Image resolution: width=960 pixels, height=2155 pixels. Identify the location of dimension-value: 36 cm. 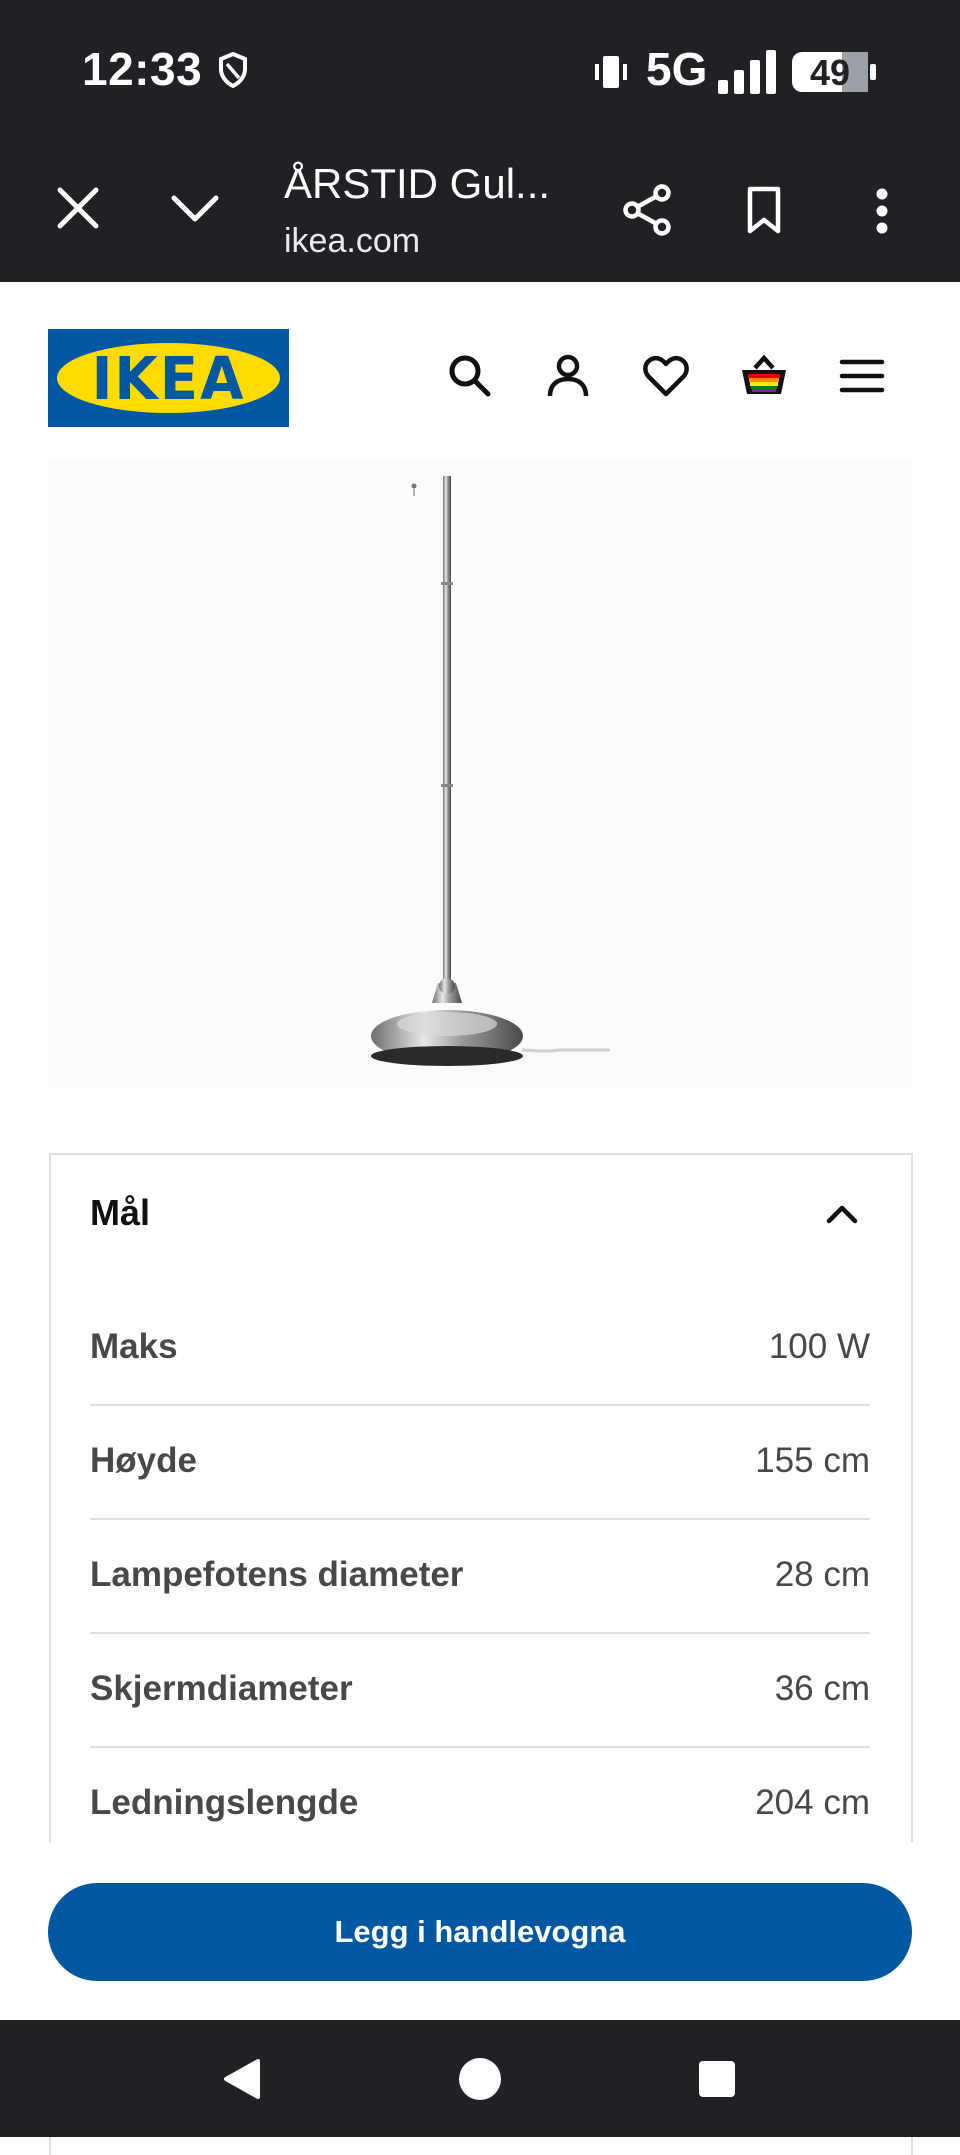
(822, 1688).